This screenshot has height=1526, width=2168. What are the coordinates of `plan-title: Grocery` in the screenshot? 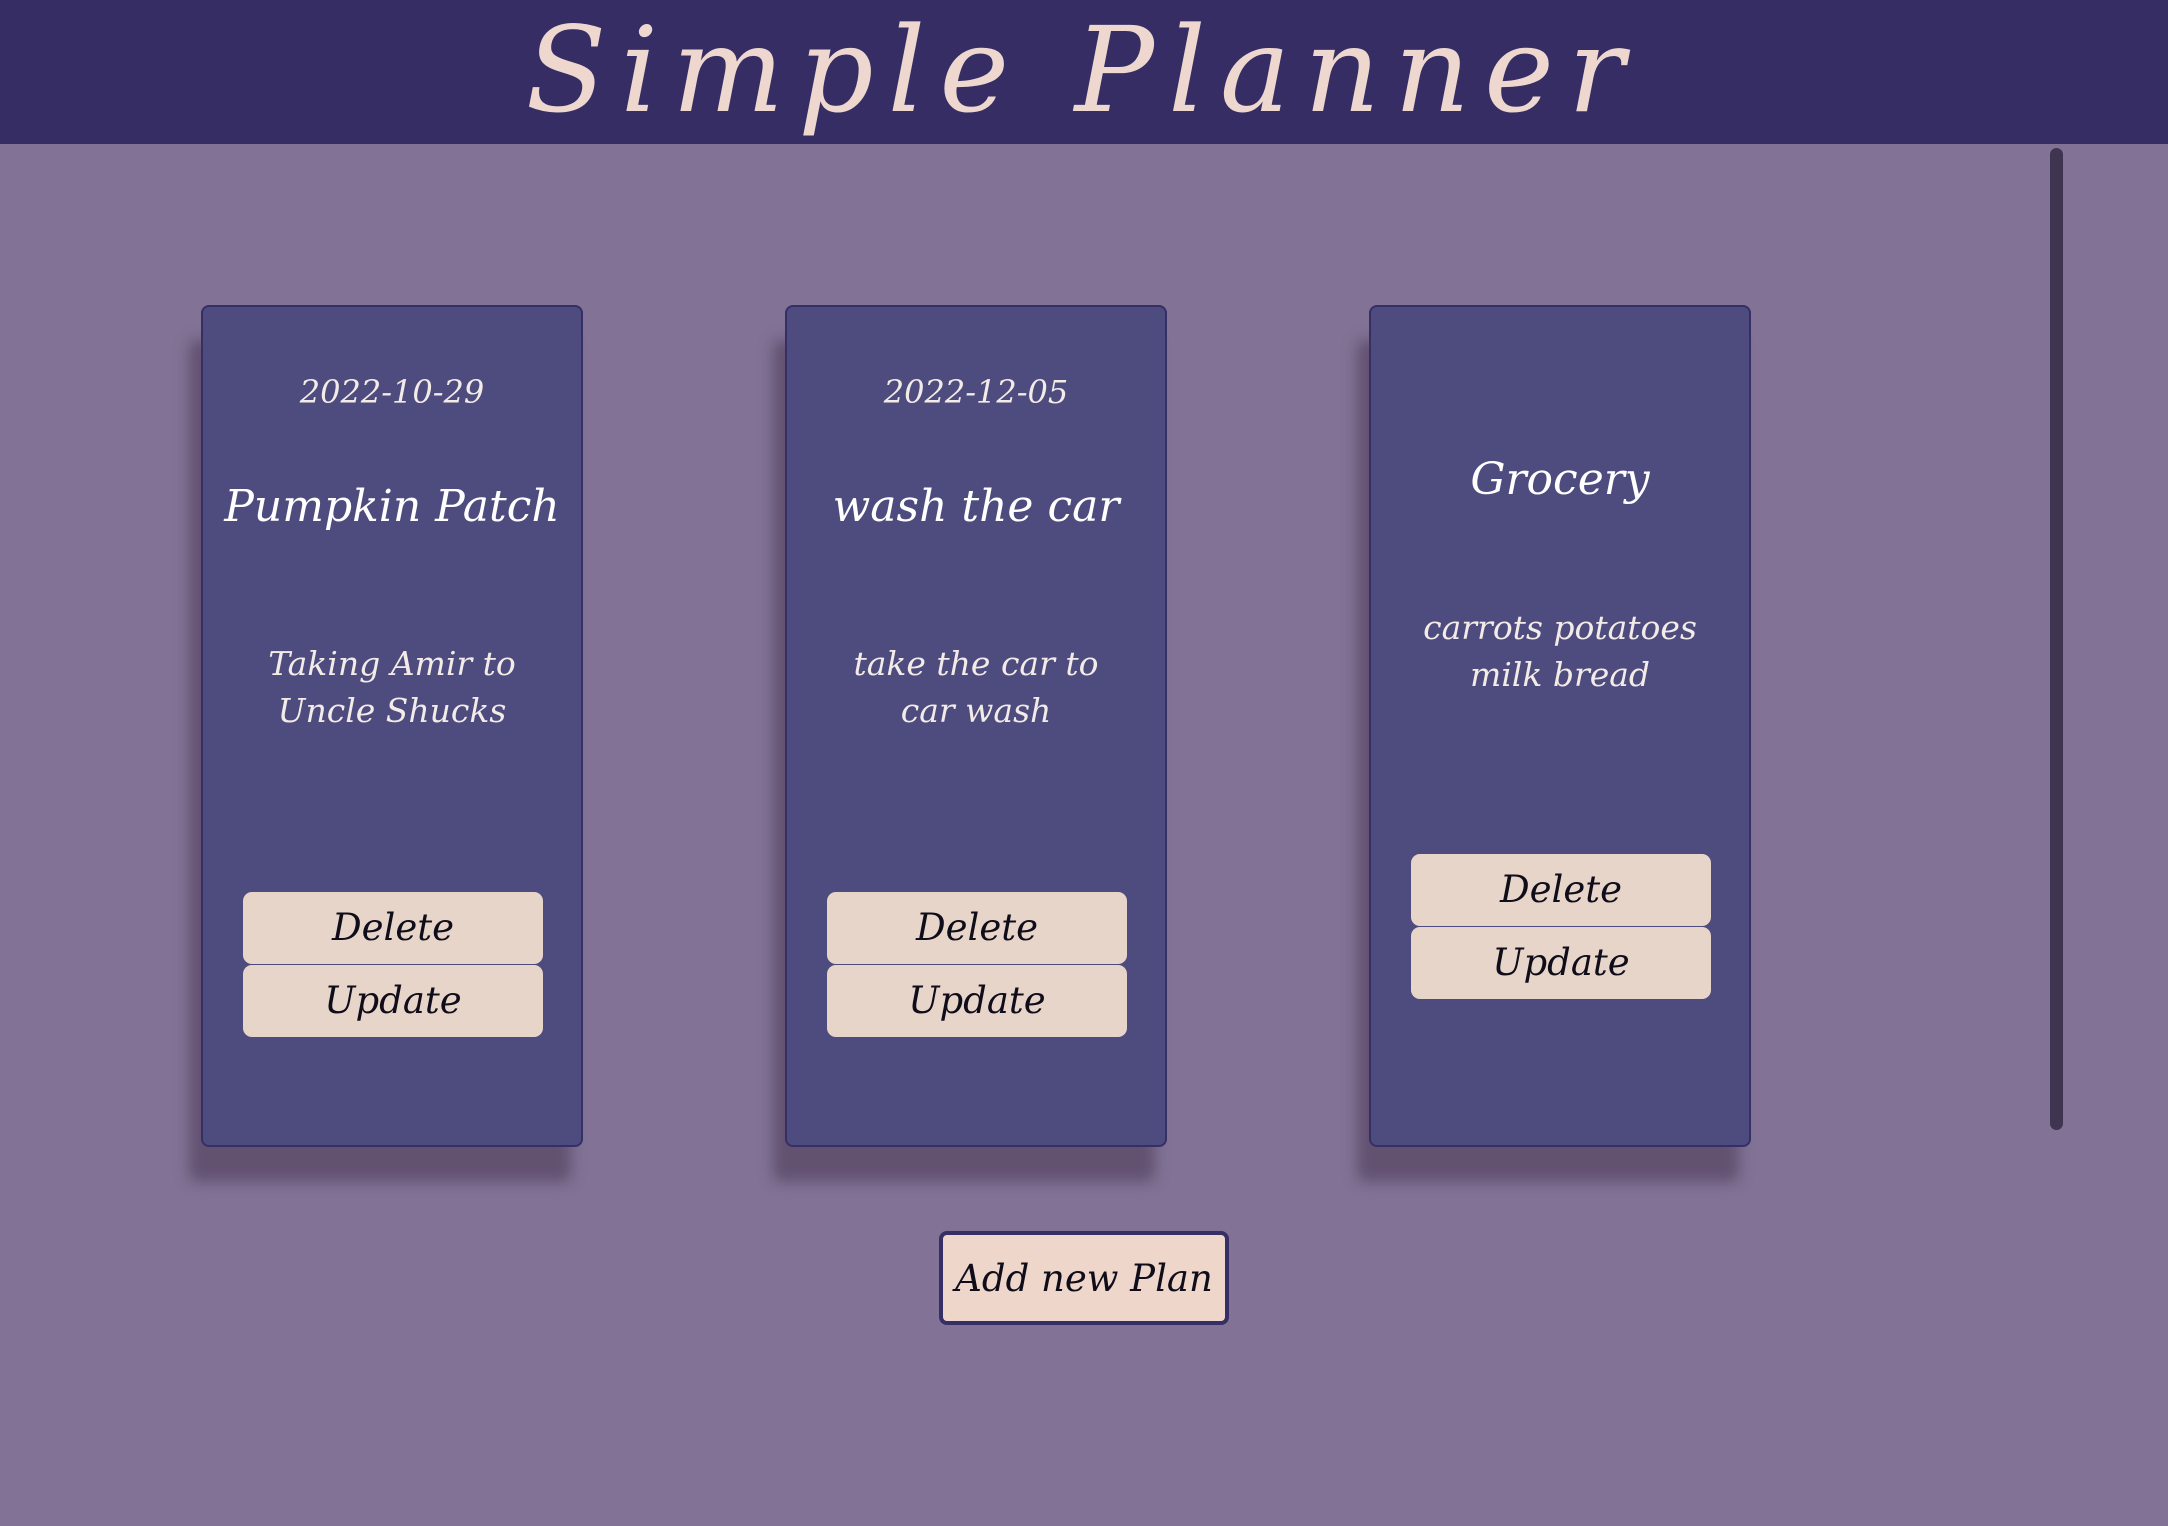 It's located at (1560, 479).